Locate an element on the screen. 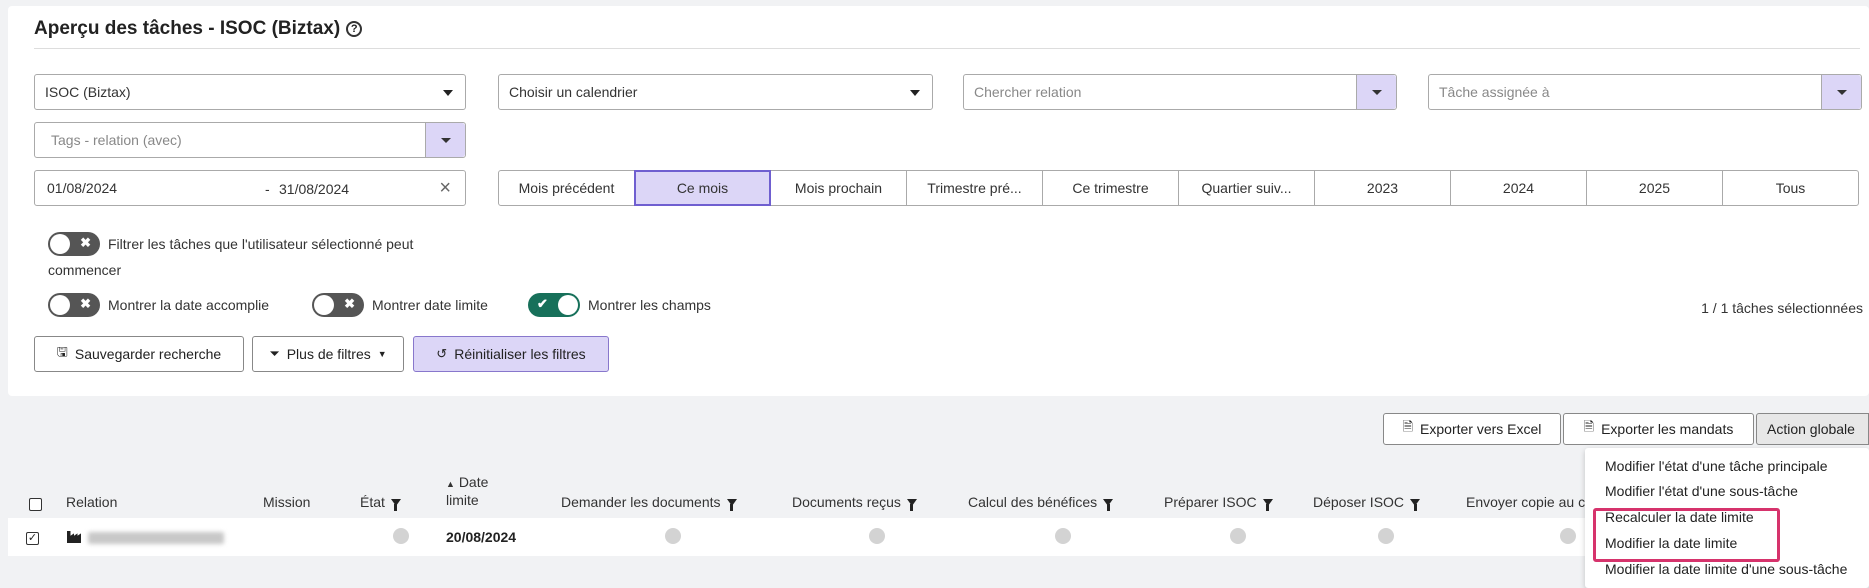  relation-search-input: Chercher relation is located at coordinates (1180, 92).